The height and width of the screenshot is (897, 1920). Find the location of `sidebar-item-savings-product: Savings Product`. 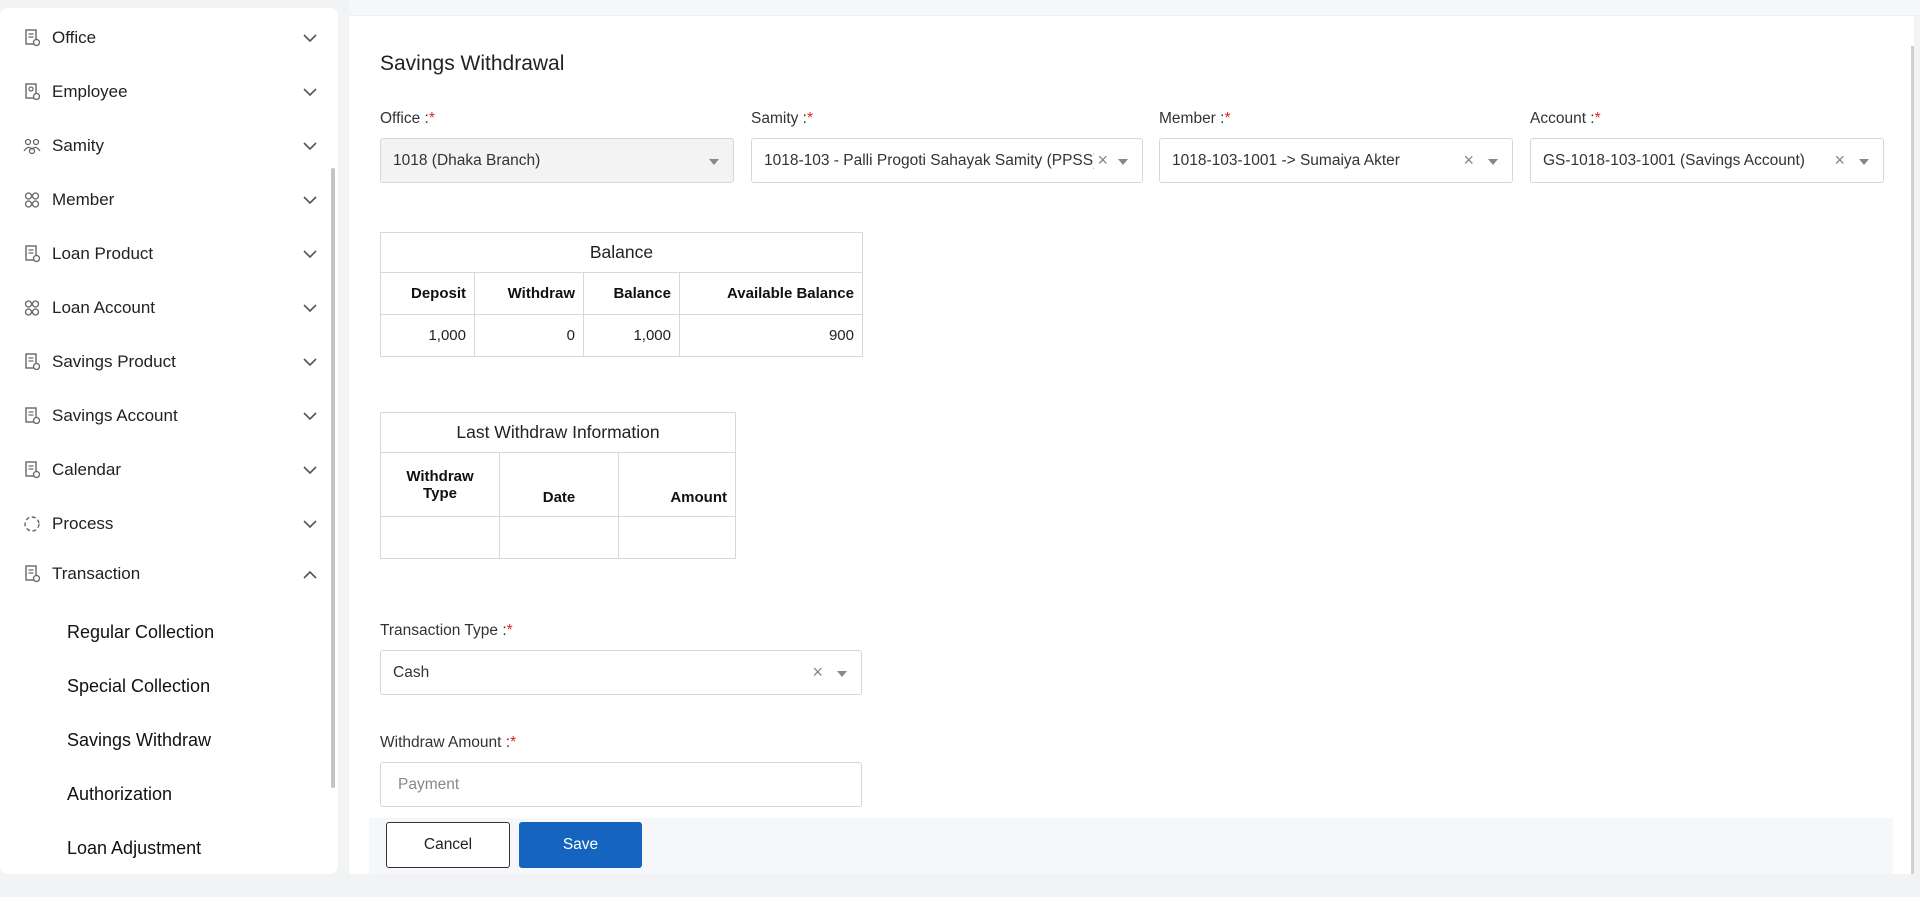

sidebar-item-savings-product: Savings Product is located at coordinates (165, 362).